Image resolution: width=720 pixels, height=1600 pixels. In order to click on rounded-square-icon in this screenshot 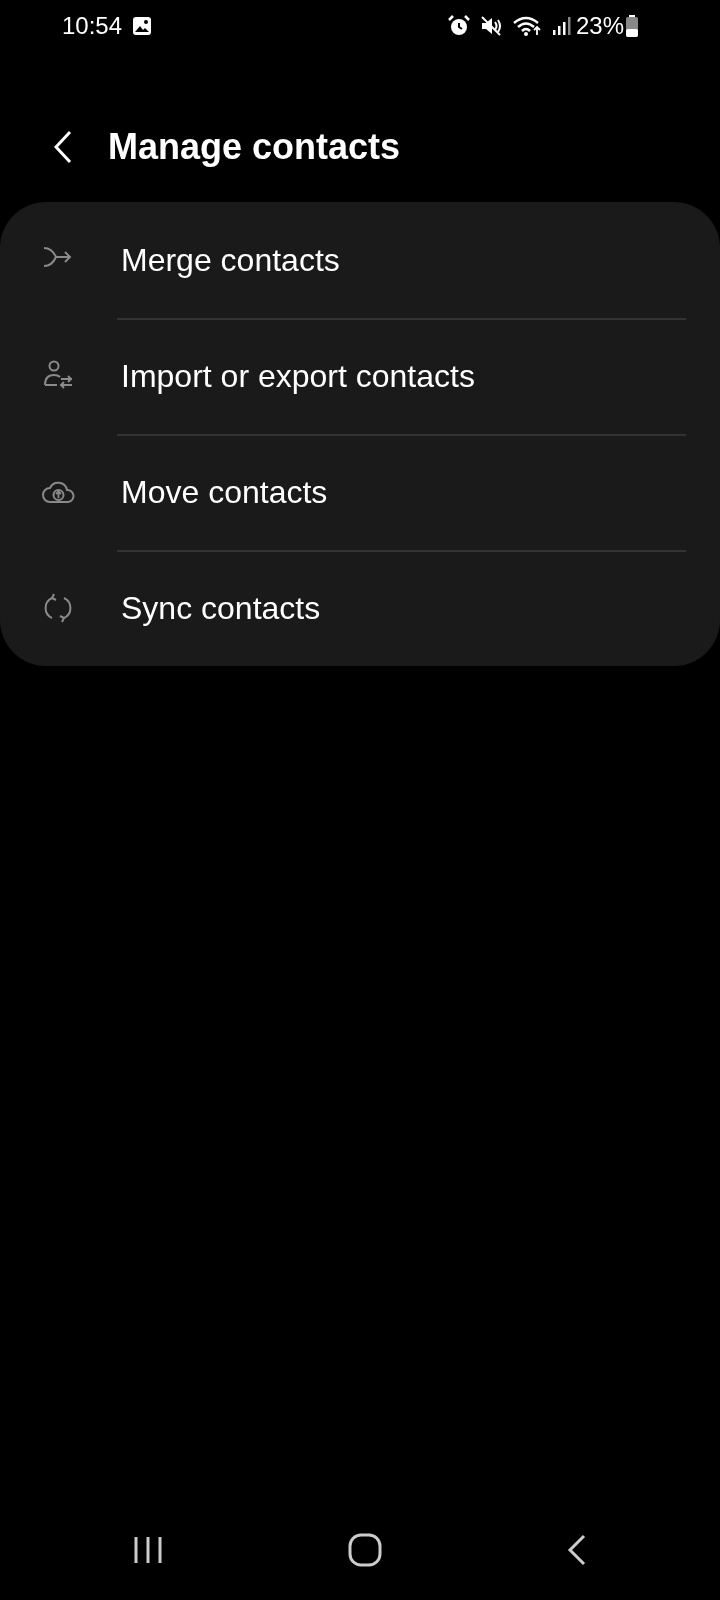, I will do `click(365, 1550)`.